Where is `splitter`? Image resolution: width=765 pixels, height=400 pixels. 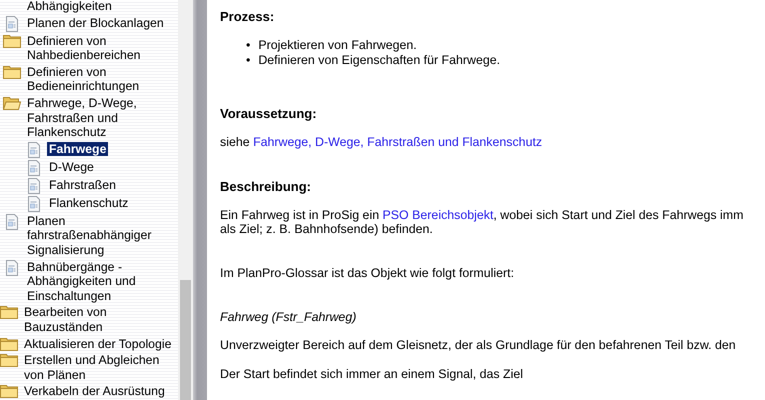 splitter is located at coordinates (200, 200).